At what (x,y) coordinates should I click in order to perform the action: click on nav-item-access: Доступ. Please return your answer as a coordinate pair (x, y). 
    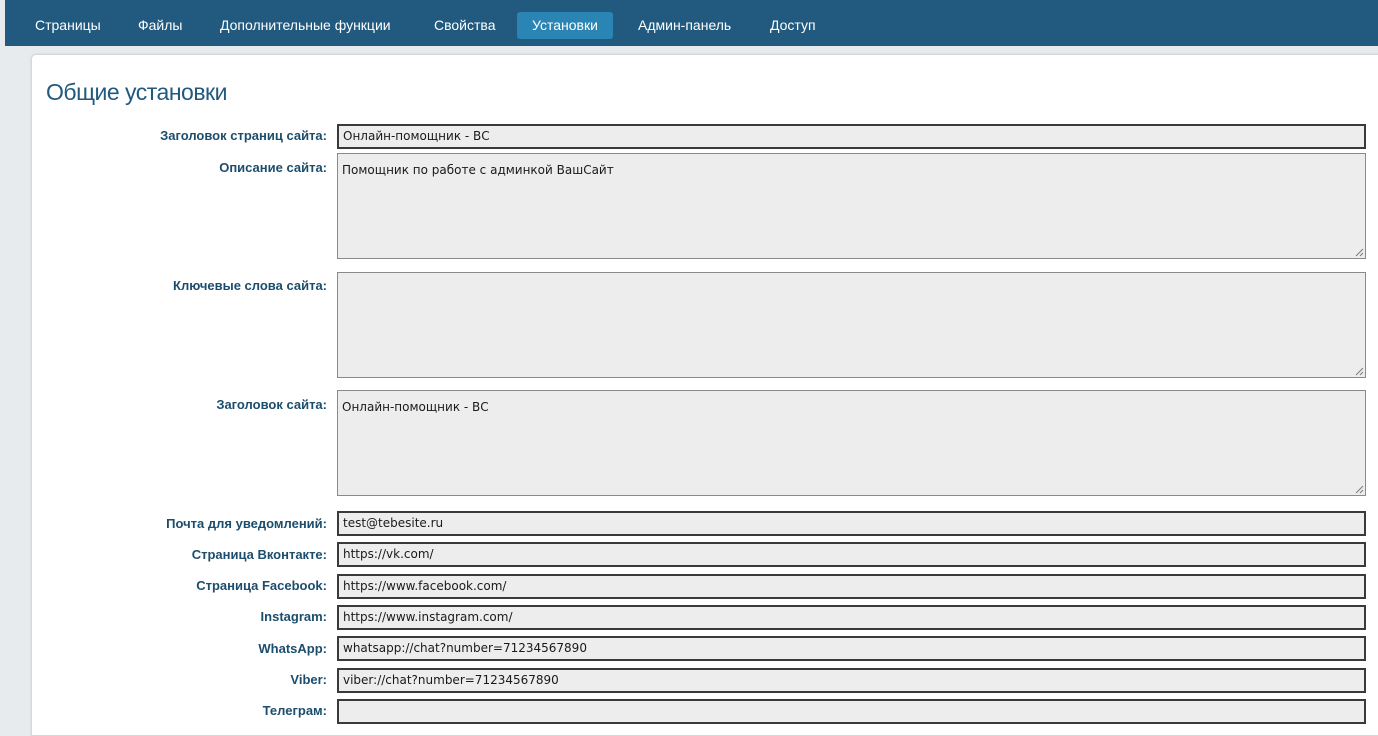
    Looking at the image, I should click on (793, 25).